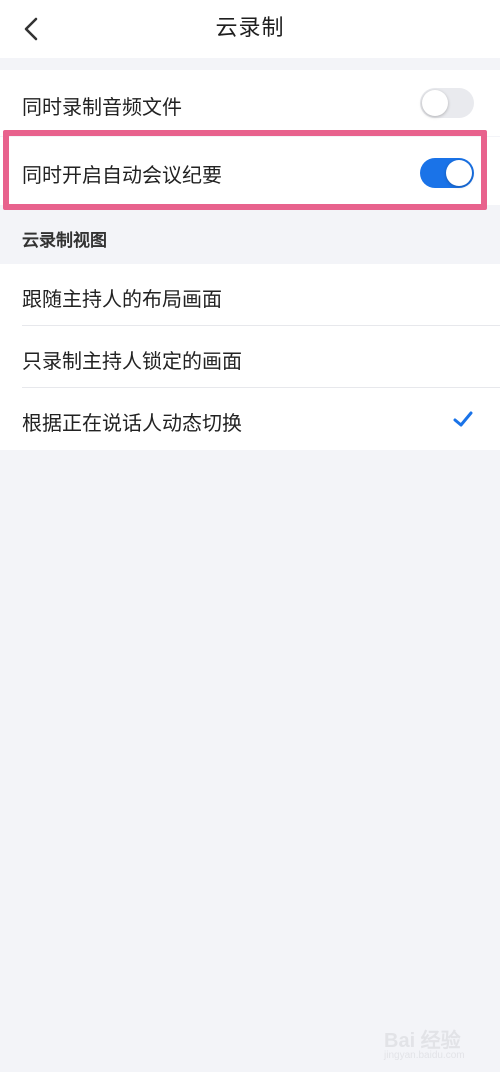  I want to click on auto-minutes-toggle, so click(447, 173).